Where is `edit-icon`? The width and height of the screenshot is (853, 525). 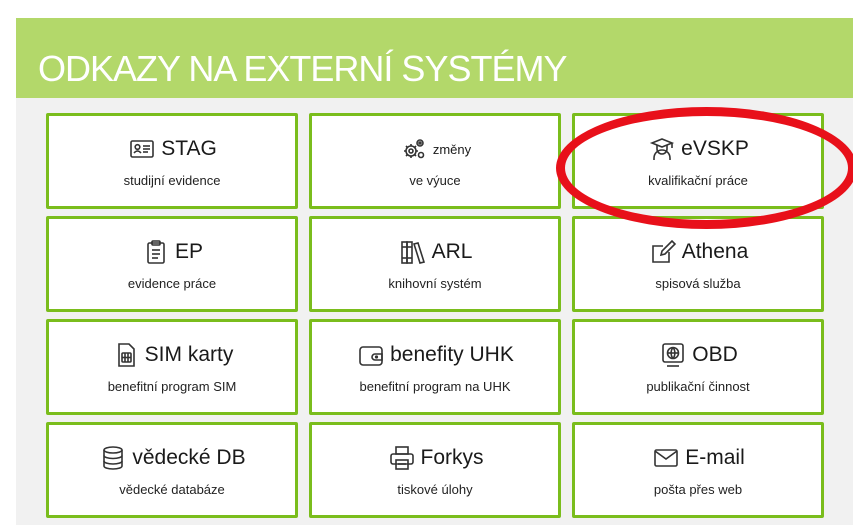 edit-icon is located at coordinates (663, 252).